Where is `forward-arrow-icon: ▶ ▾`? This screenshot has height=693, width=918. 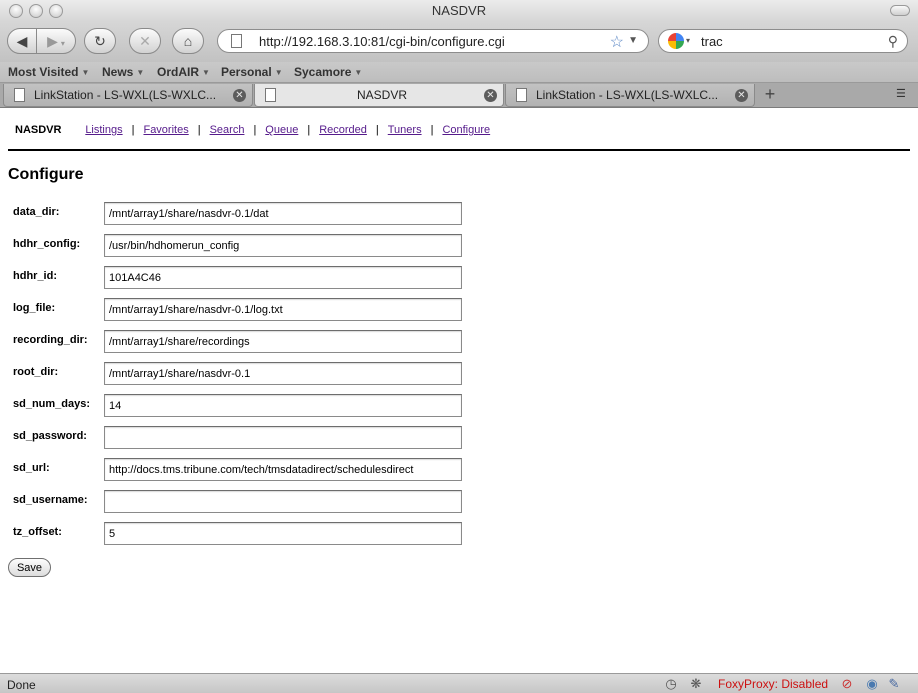 forward-arrow-icon: ▶ ▾ is located at coordinates (56, 40).